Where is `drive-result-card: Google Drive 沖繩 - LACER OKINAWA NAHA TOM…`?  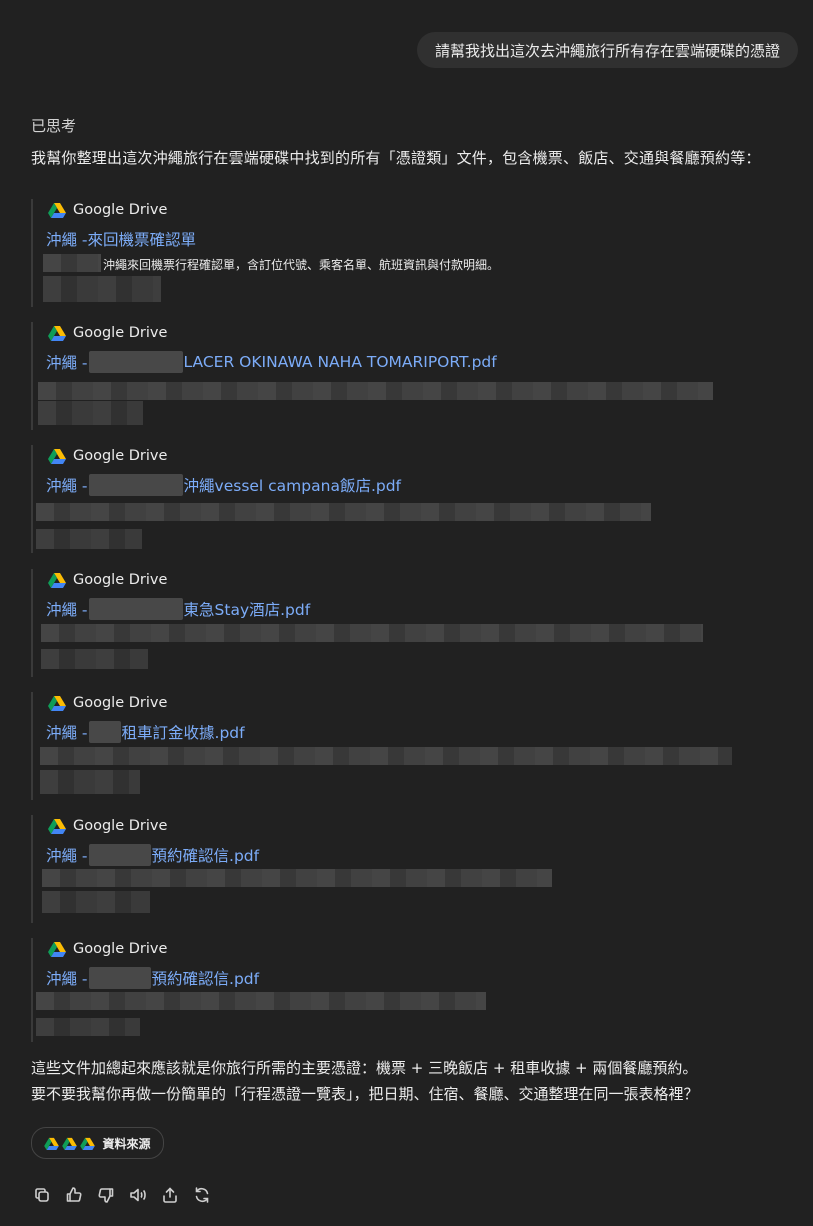
drive-result-card: Google Drive 沖繩 - LACER OKINAWA NAHA TOM… is located at coordinates (412, 376).